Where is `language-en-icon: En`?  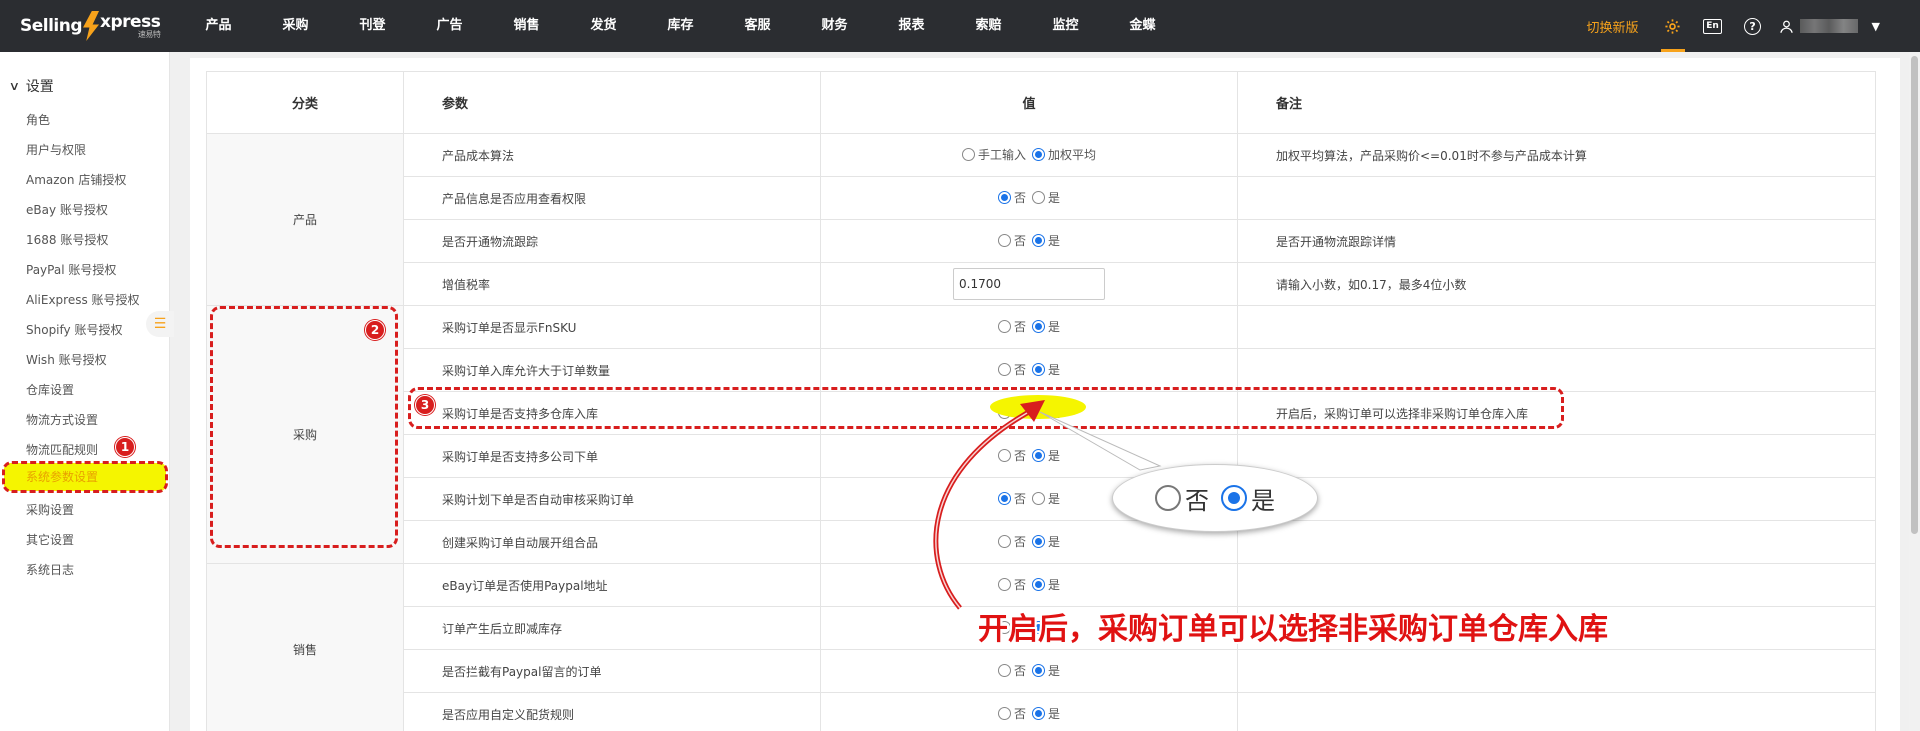 language-en-icon: En is located at coordinates (1713, 26).